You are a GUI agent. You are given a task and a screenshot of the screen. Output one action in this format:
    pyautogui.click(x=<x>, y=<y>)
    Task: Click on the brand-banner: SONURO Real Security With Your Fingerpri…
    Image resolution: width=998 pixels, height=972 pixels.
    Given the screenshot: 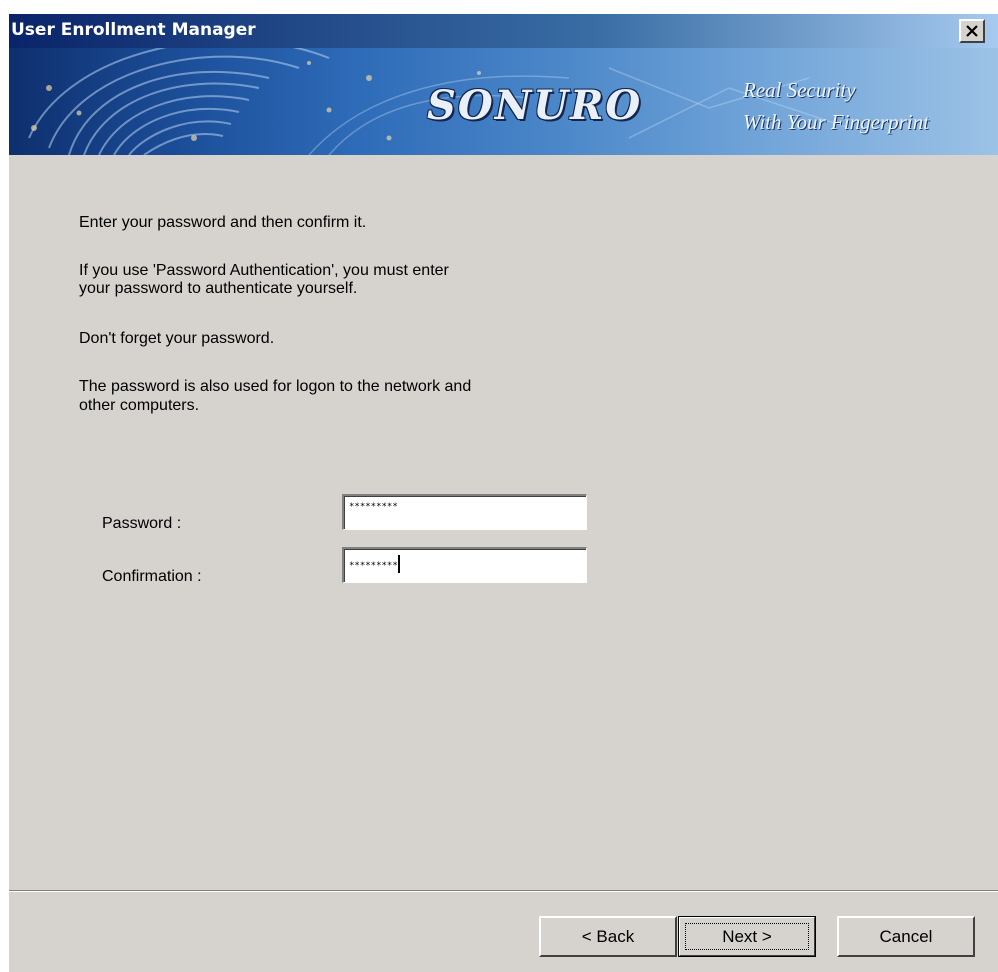 What is the action you would take?
    pyautogui.click(x=503, y=101)
    